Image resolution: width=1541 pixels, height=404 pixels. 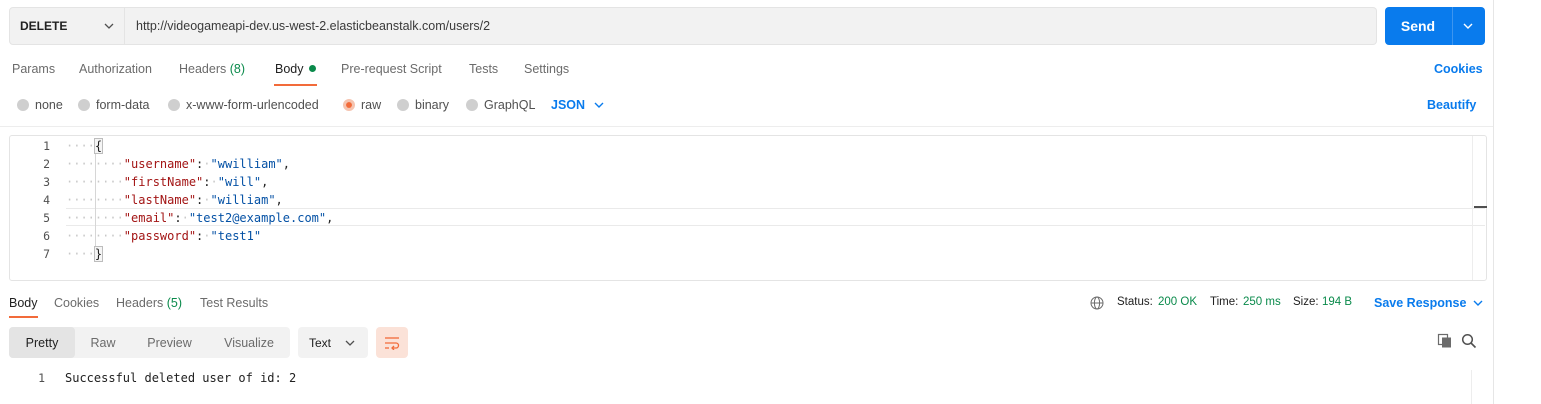 I want to click on format-label: JSON, so click(x=568, y=105).